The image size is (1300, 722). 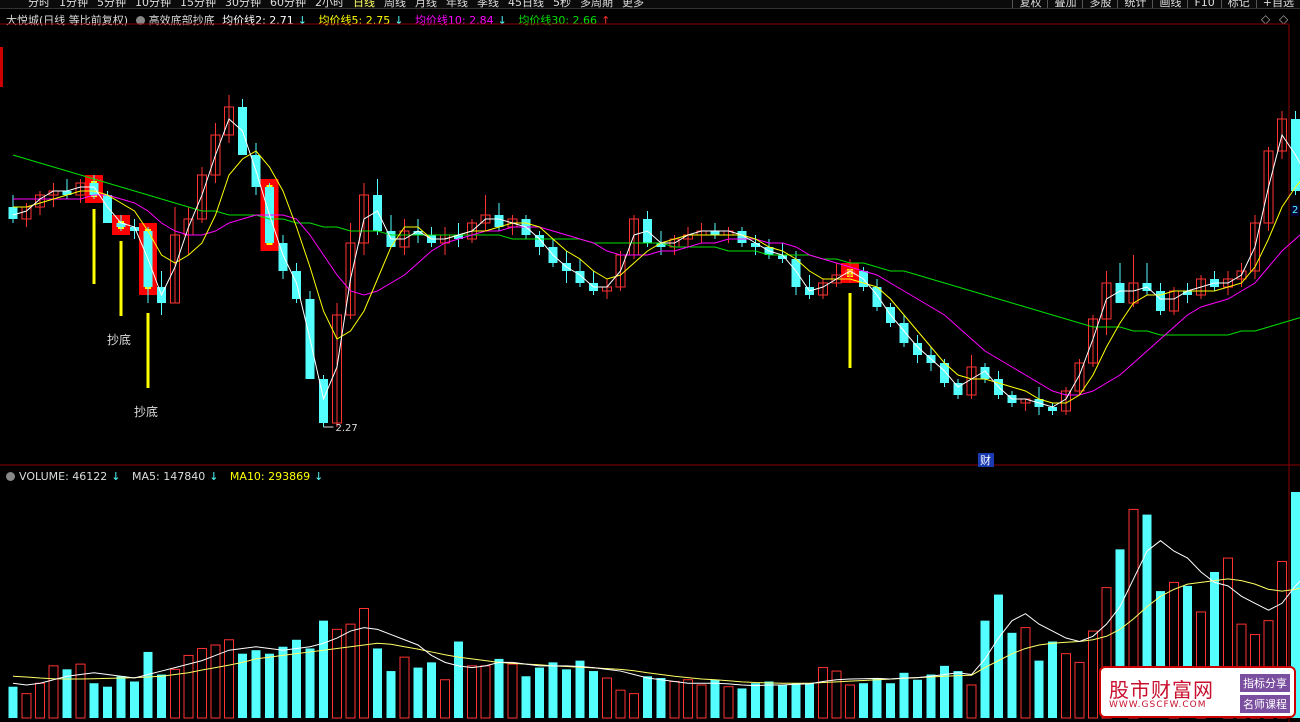 What do you see at coordinates (347, 428) in the screenshot?
I see `low-price-label: 2.27` at bounding box center [347, 428].